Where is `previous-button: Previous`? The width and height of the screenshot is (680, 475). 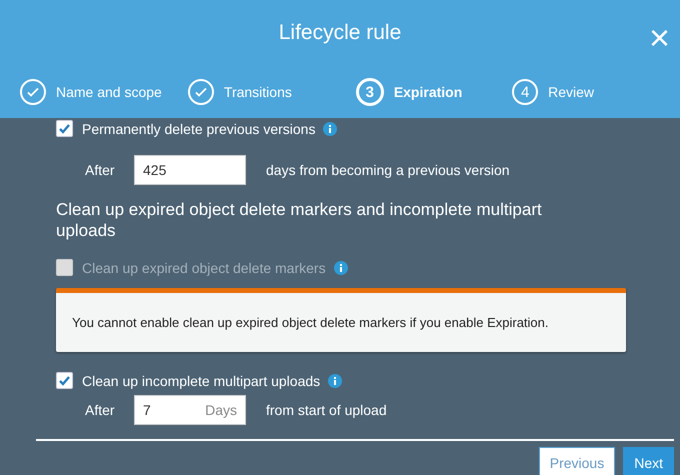 previous-button: Previous is located at coordinates (577, 461).